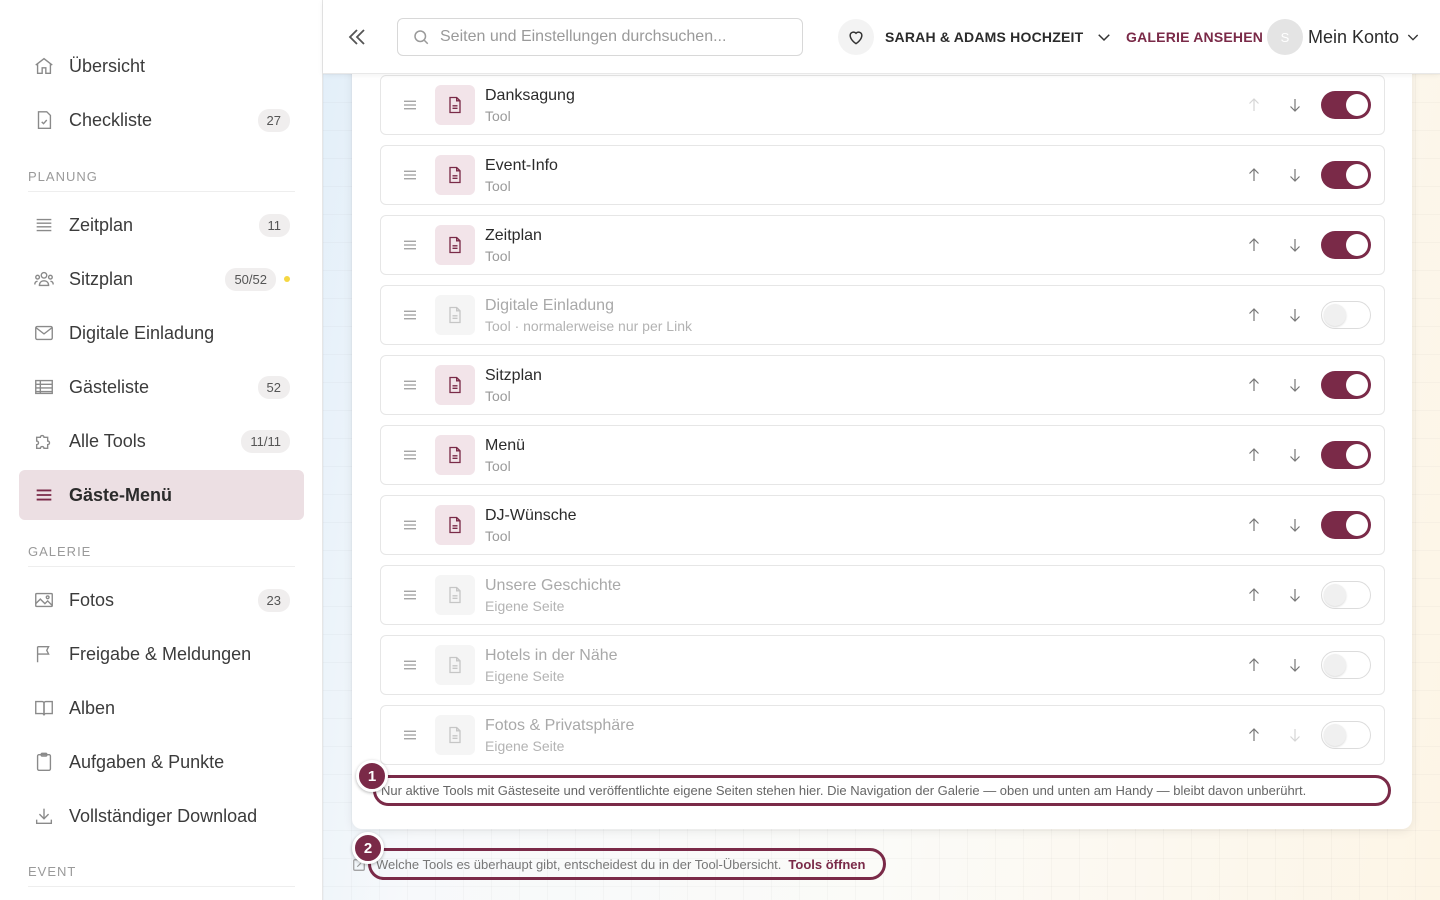 The image size is (1440, 900). I want to click on menu-row-fotos-privatsphaere: Fotos & Privatsphäre Eigene Seite, so click(882, 735).